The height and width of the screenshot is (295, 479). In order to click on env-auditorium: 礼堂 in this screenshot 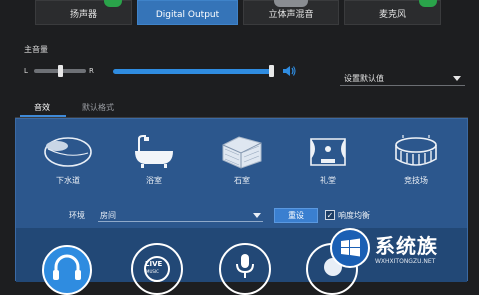, I will do `click(328, 160)`.